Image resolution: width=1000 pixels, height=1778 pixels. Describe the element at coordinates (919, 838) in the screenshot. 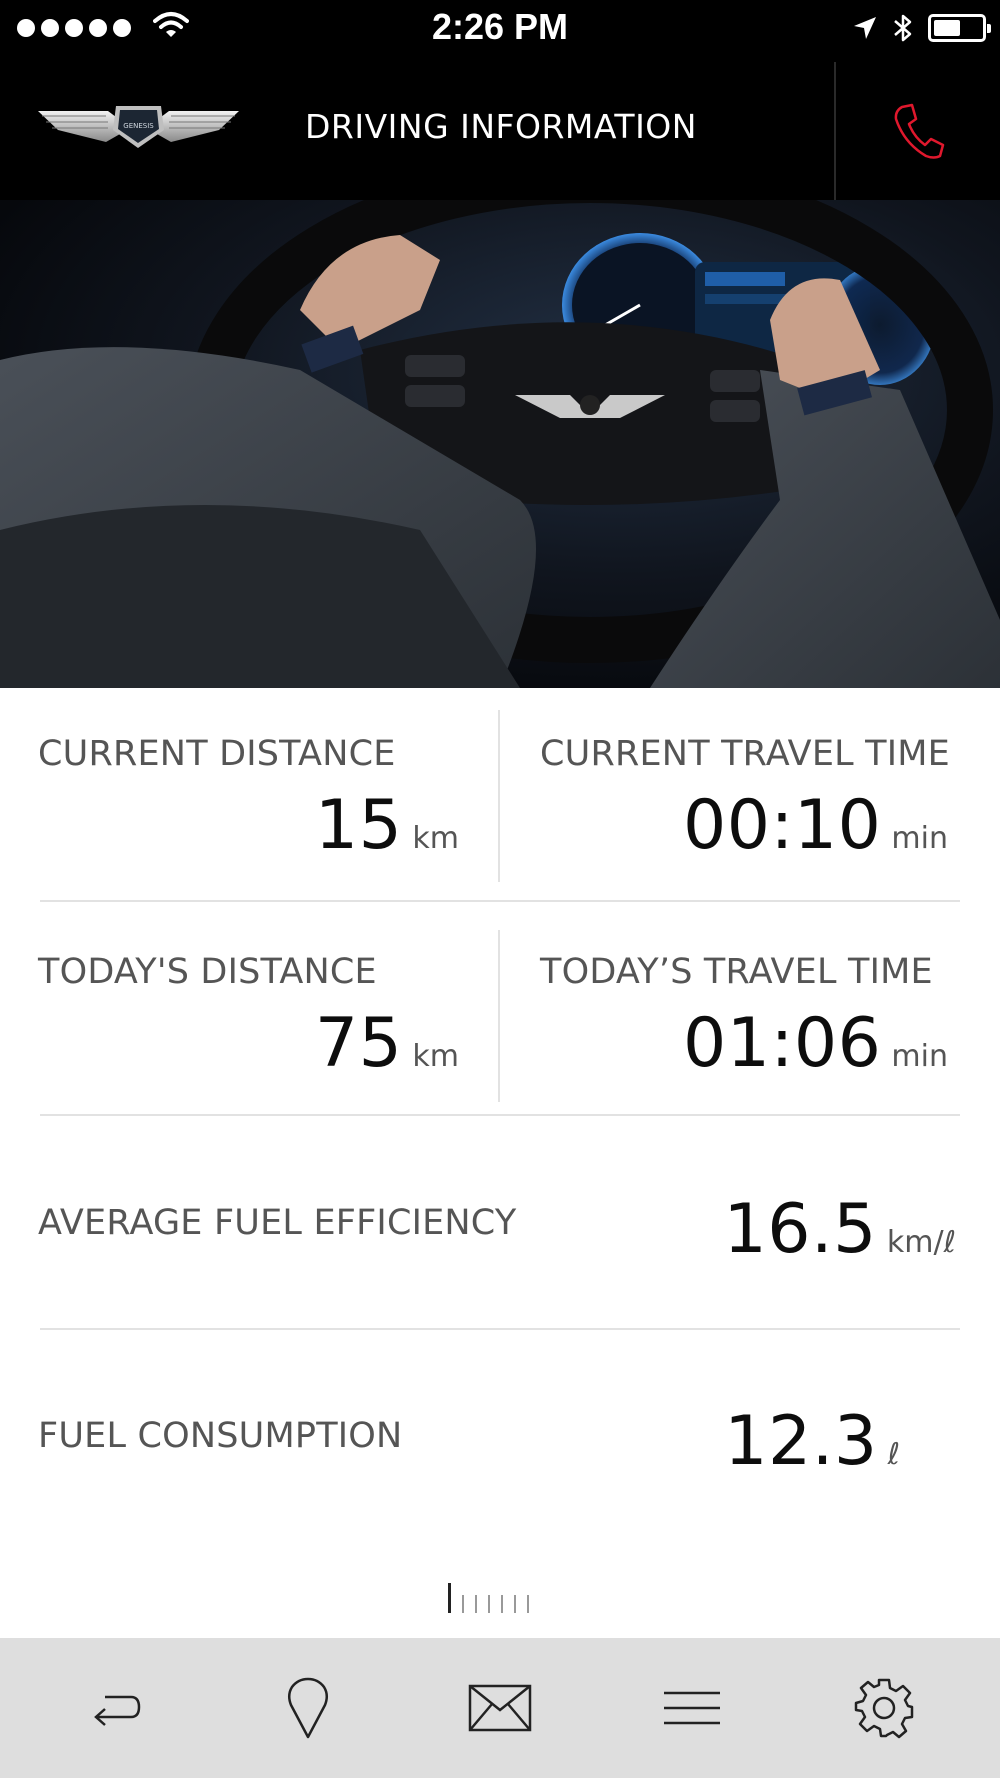

I see `current-travel-time-unit: min` at that location.